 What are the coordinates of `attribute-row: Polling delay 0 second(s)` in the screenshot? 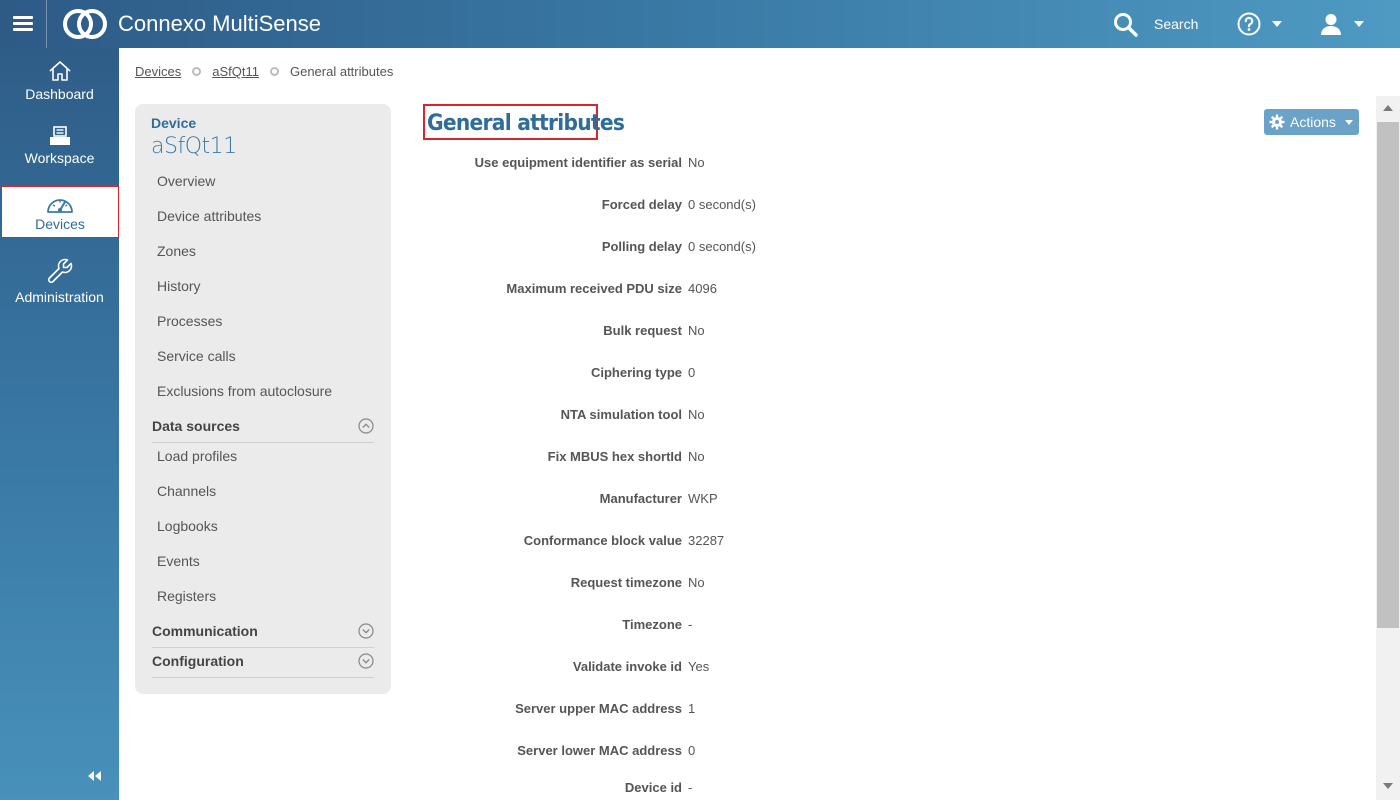 It's located at (873, 249).